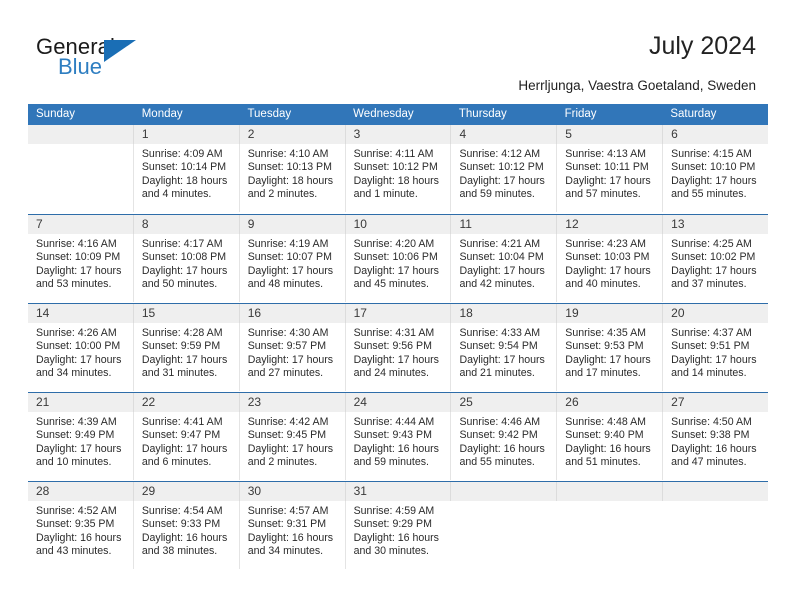 This screenshot has height=612, width=792. I want to click on day-detail-line: Sunrise: 4:20 AM, so click(394, 244).